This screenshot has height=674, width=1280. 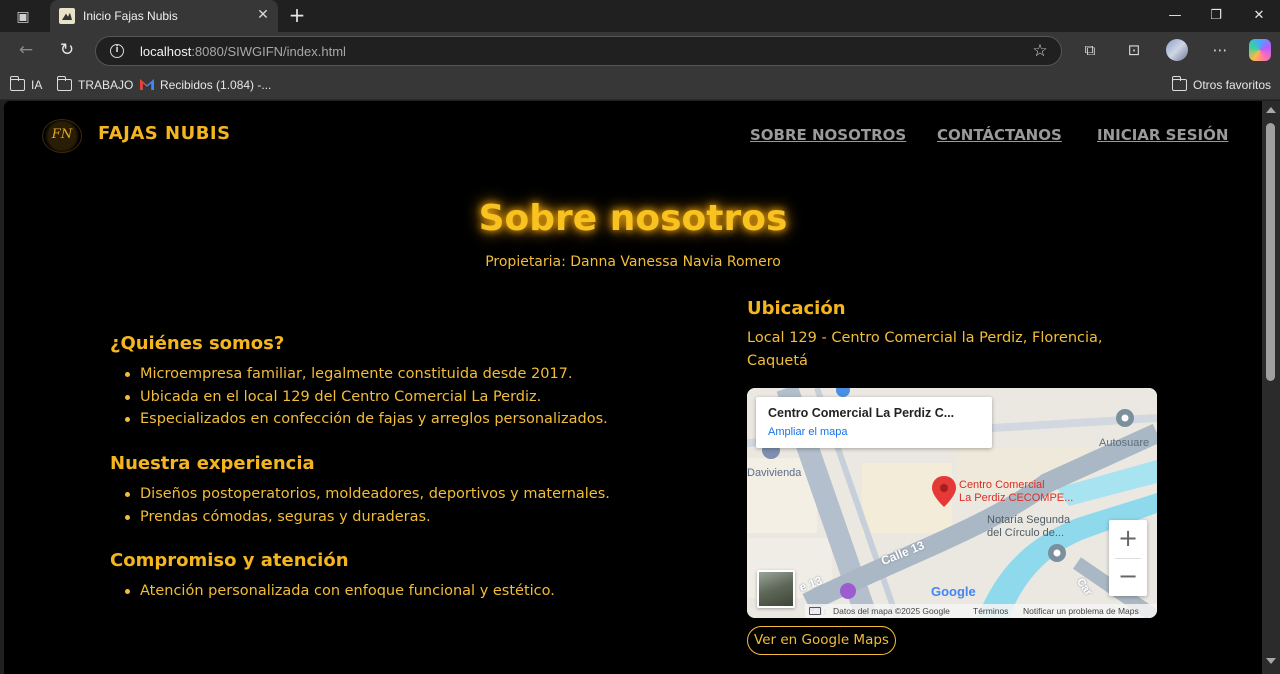 What do you see at coordinates (999, 135) in the screenshot?
I see `nav-contact-link: CONTÁCTANOS` at bounding box center [999, 135].